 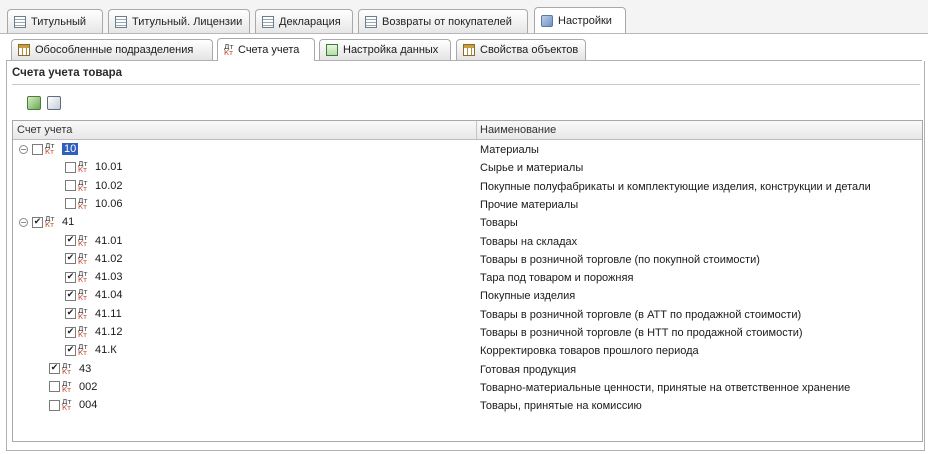 I want to click on account-name: Материалы, so click(x=509, y=150).